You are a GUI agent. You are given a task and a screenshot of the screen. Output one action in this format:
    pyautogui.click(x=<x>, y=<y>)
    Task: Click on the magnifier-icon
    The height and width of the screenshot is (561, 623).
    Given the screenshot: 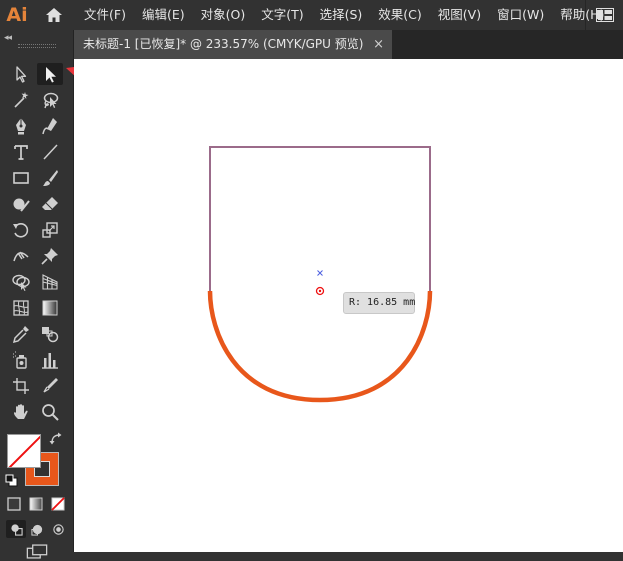 What is the action you would take?
    pyautogui.click(x=50, y=412)
    